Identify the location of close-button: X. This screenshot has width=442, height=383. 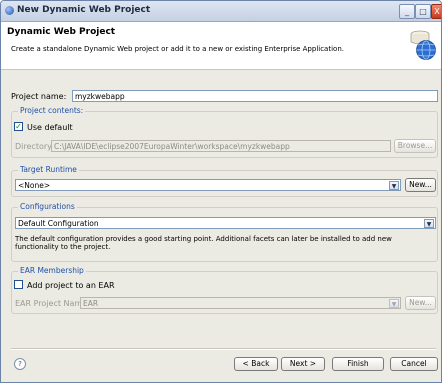
(436, 11).